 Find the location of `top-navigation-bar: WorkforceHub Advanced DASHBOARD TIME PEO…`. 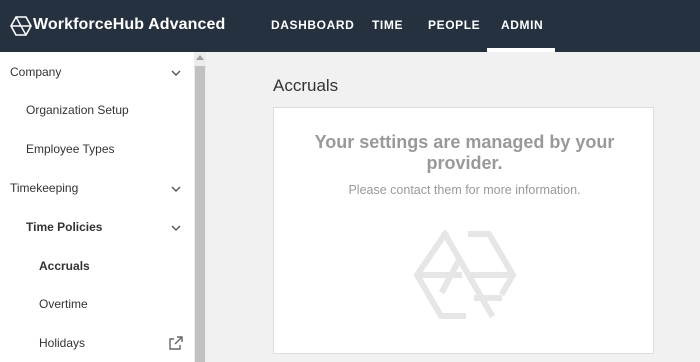

top-navigation-bar: WorkforceHub Advanced DASHBOARD TIME PEO… is located at coordinates (350, 26).